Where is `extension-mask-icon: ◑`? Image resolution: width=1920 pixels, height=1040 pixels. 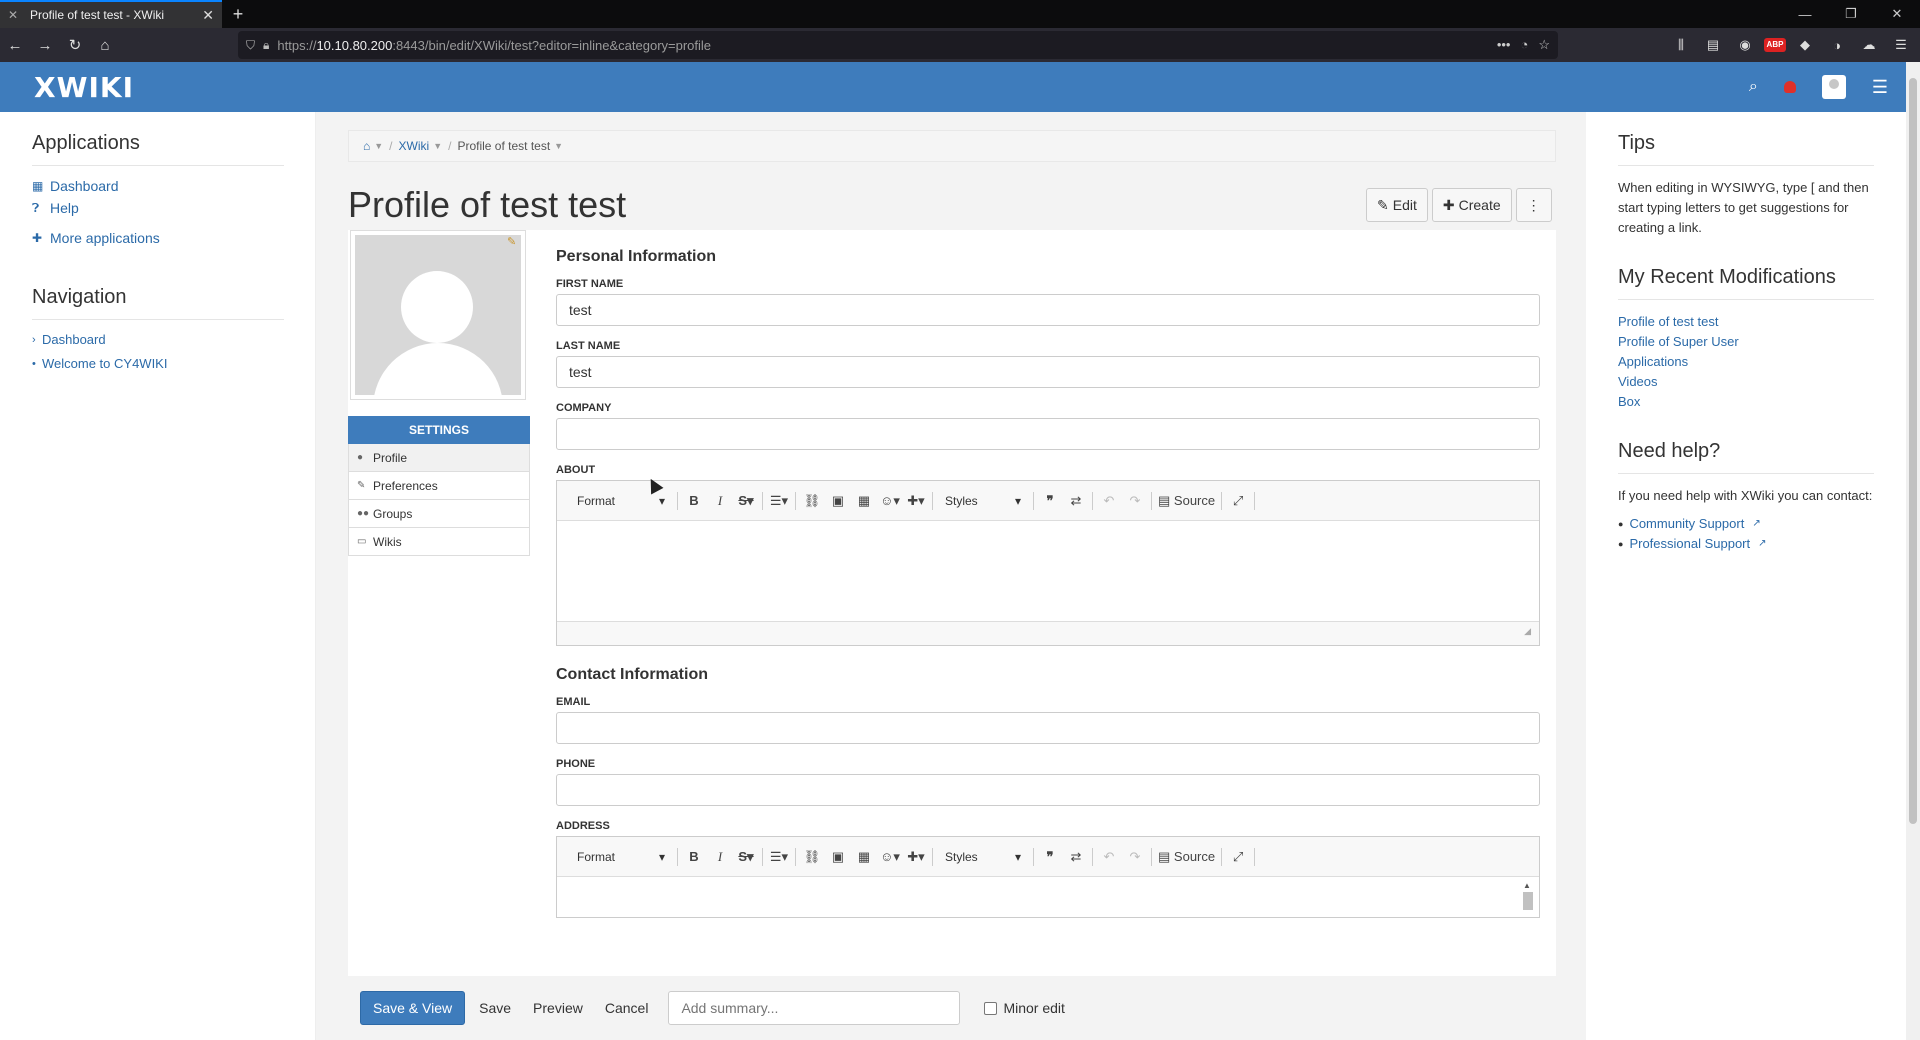
extension-mask-icon: ◑ is located at coordinates (1837, 45).